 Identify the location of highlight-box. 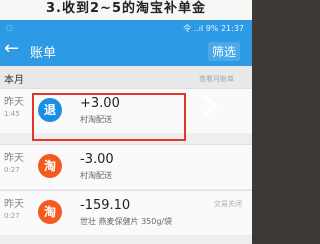
(109, 117).